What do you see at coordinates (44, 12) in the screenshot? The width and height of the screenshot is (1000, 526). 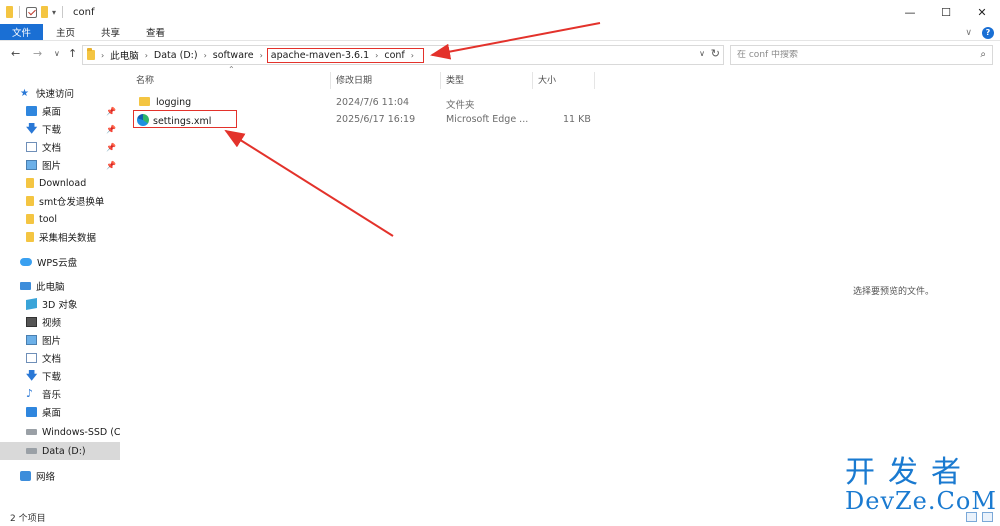 I see `new-folder-icon` at bounding box center [44, 12].